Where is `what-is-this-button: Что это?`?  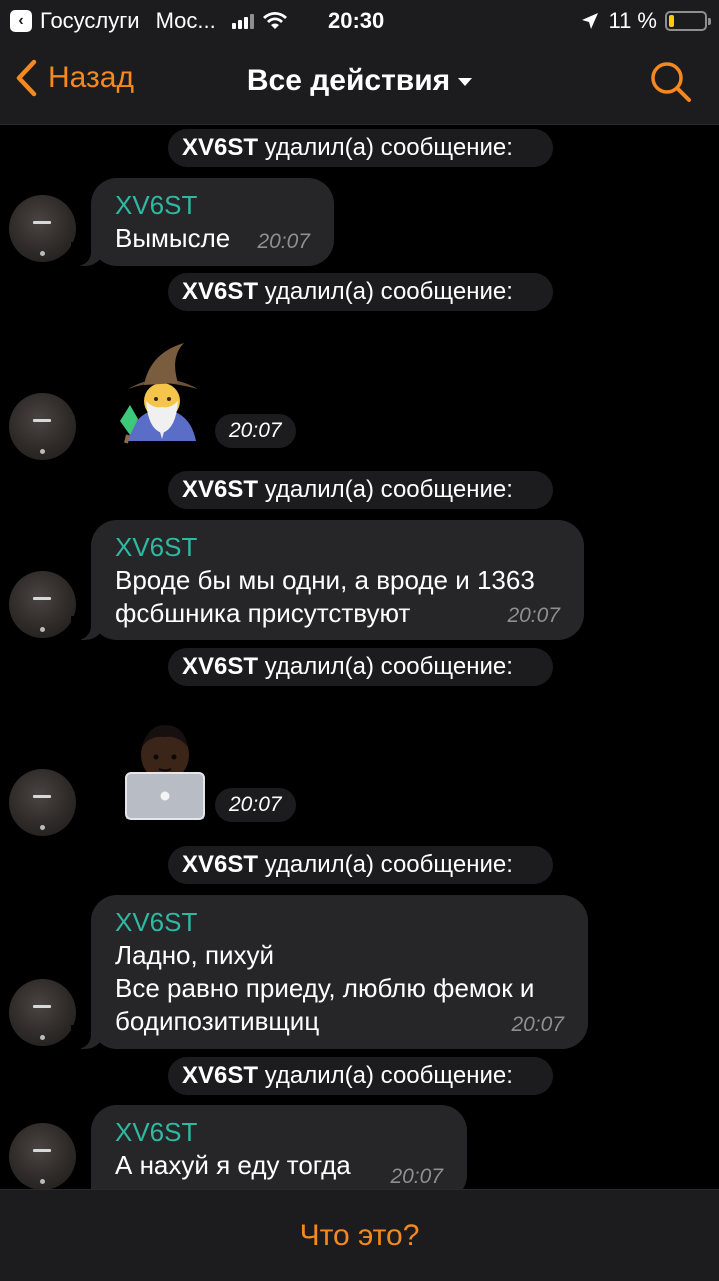 what-is-this-button: Что это? is located at coordinates (360, 1236).